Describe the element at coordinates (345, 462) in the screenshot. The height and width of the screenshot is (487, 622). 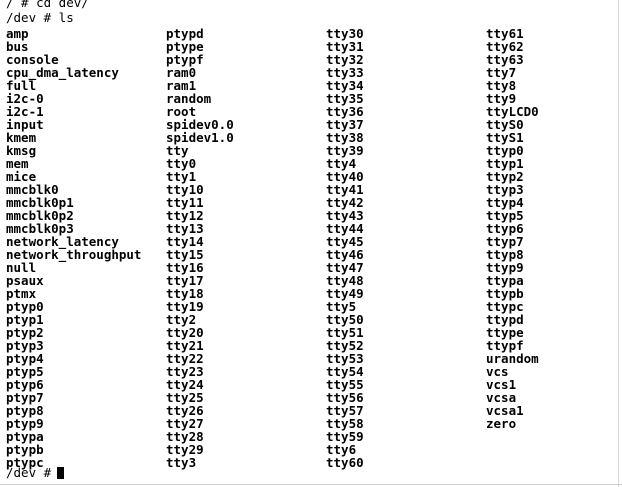
I see `listing-entry: tty60` at that location.